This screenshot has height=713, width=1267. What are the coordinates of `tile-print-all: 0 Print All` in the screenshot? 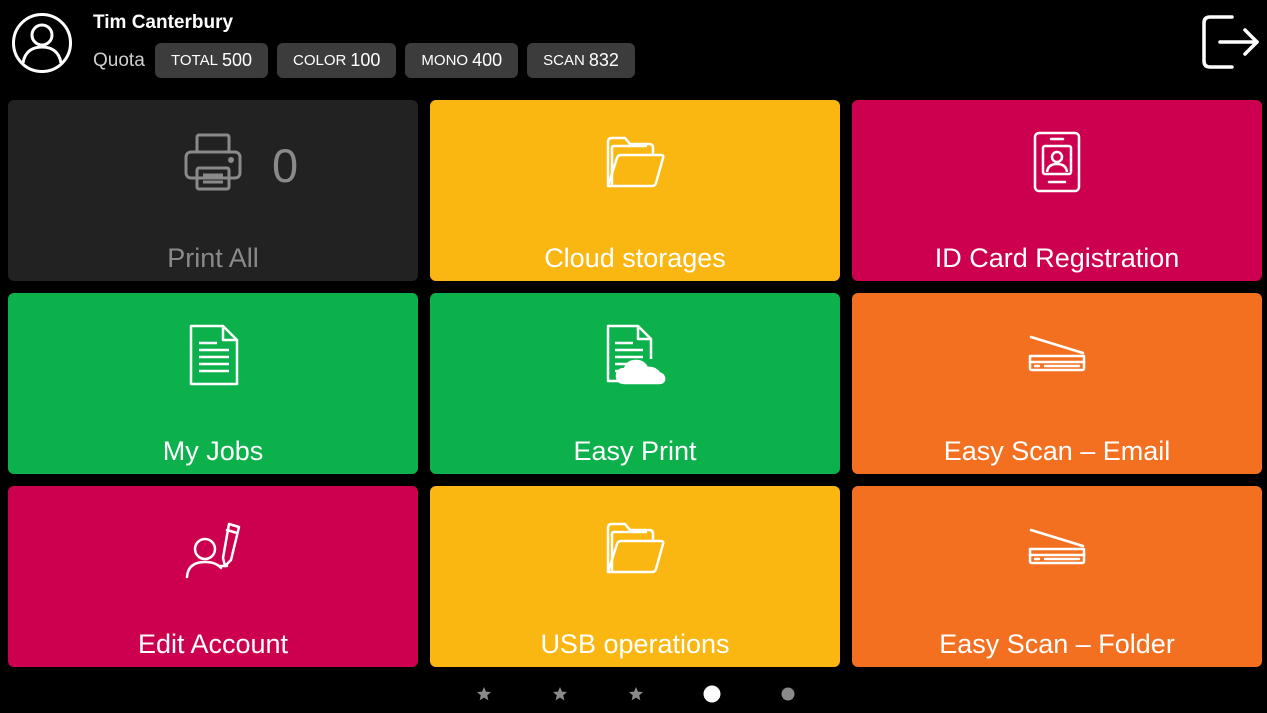 It's located at (213, 190).